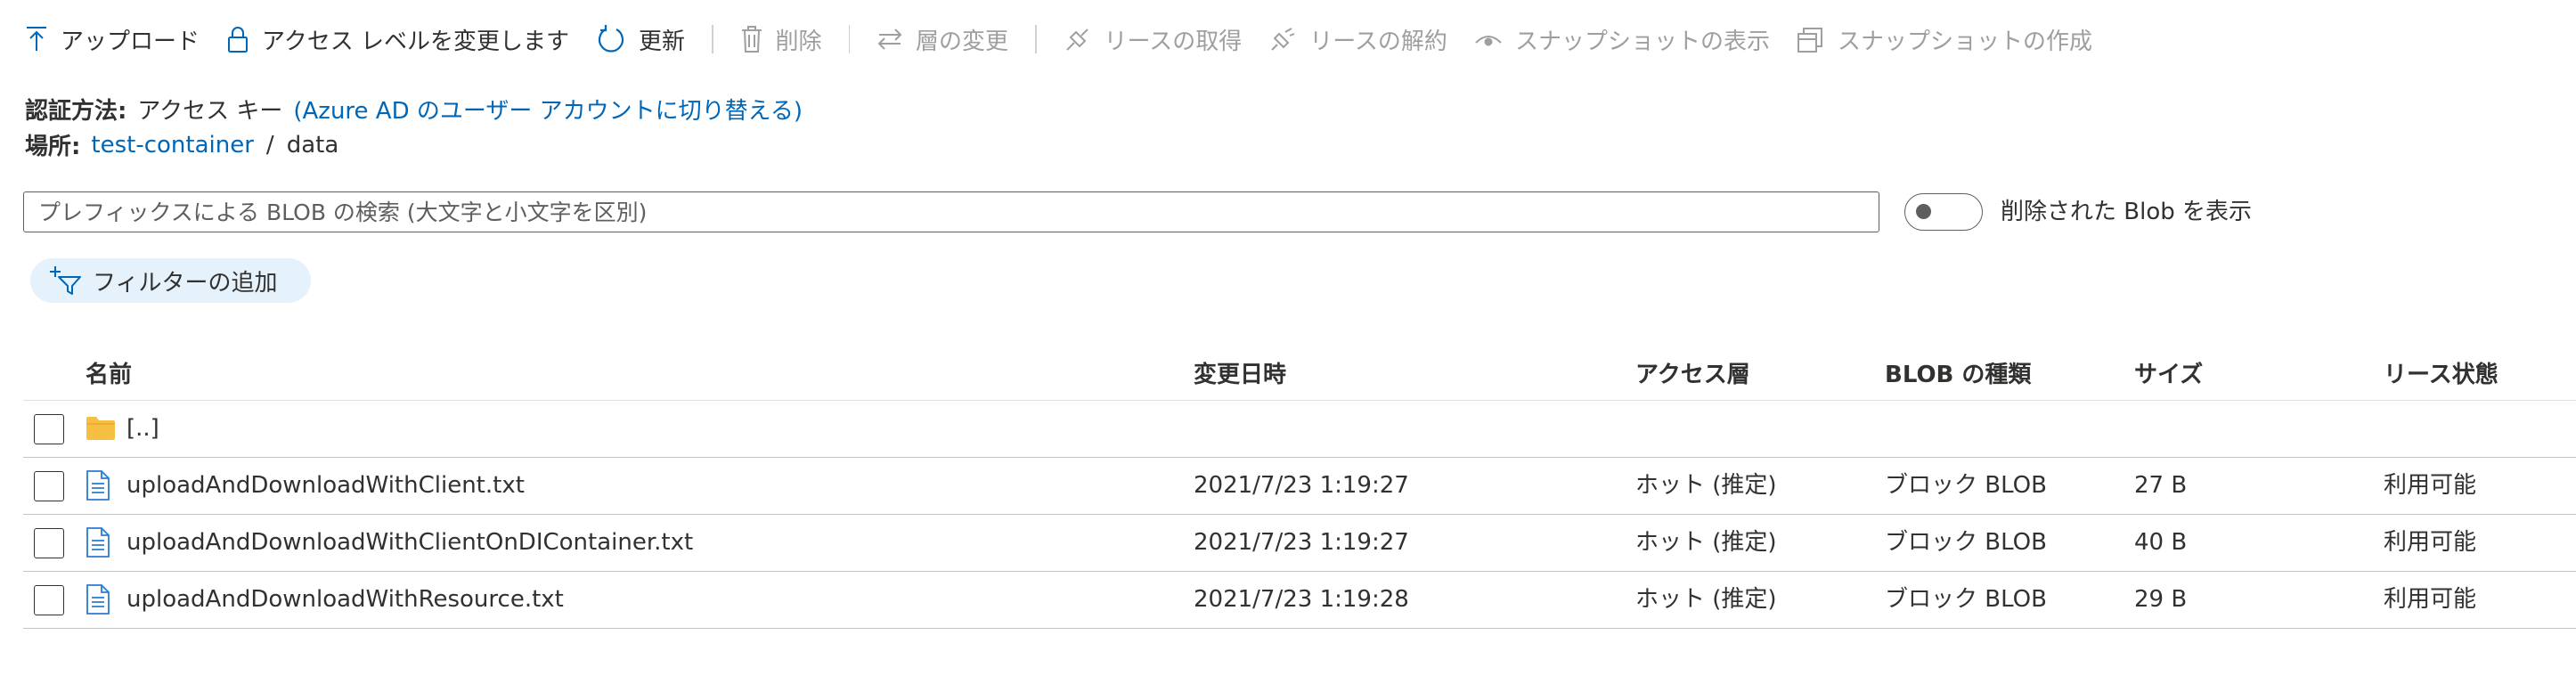  What do you see at coordinates (2441, 372) in the screenshot?
I see `column-header-lease-state: リース状態` at bounding box center [2441, 372].